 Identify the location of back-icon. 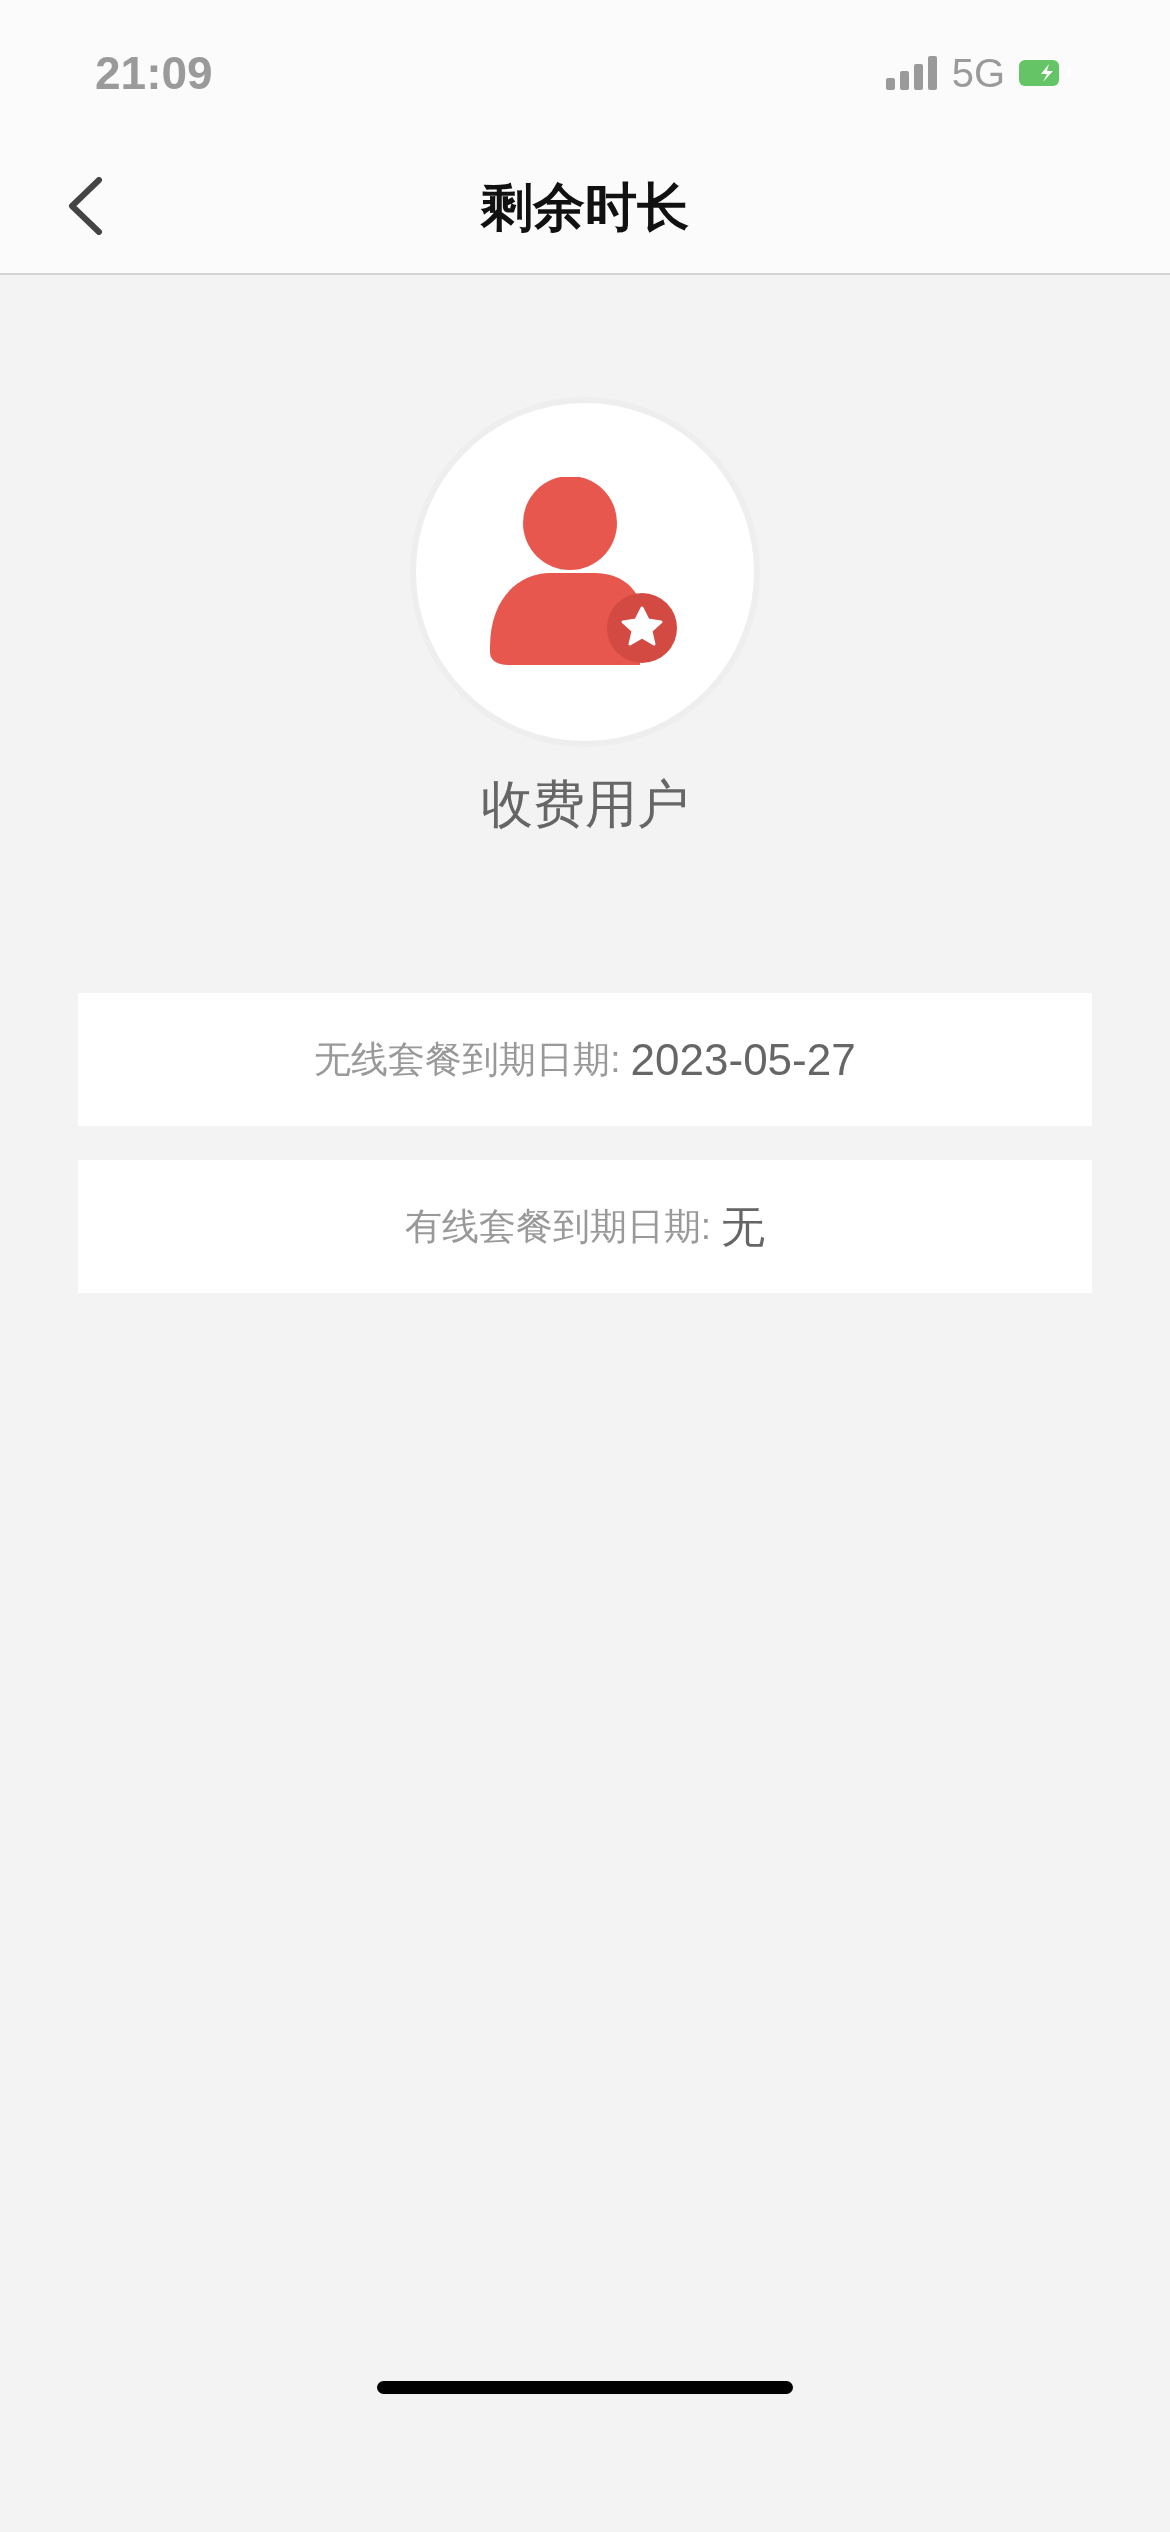
(85, 206).